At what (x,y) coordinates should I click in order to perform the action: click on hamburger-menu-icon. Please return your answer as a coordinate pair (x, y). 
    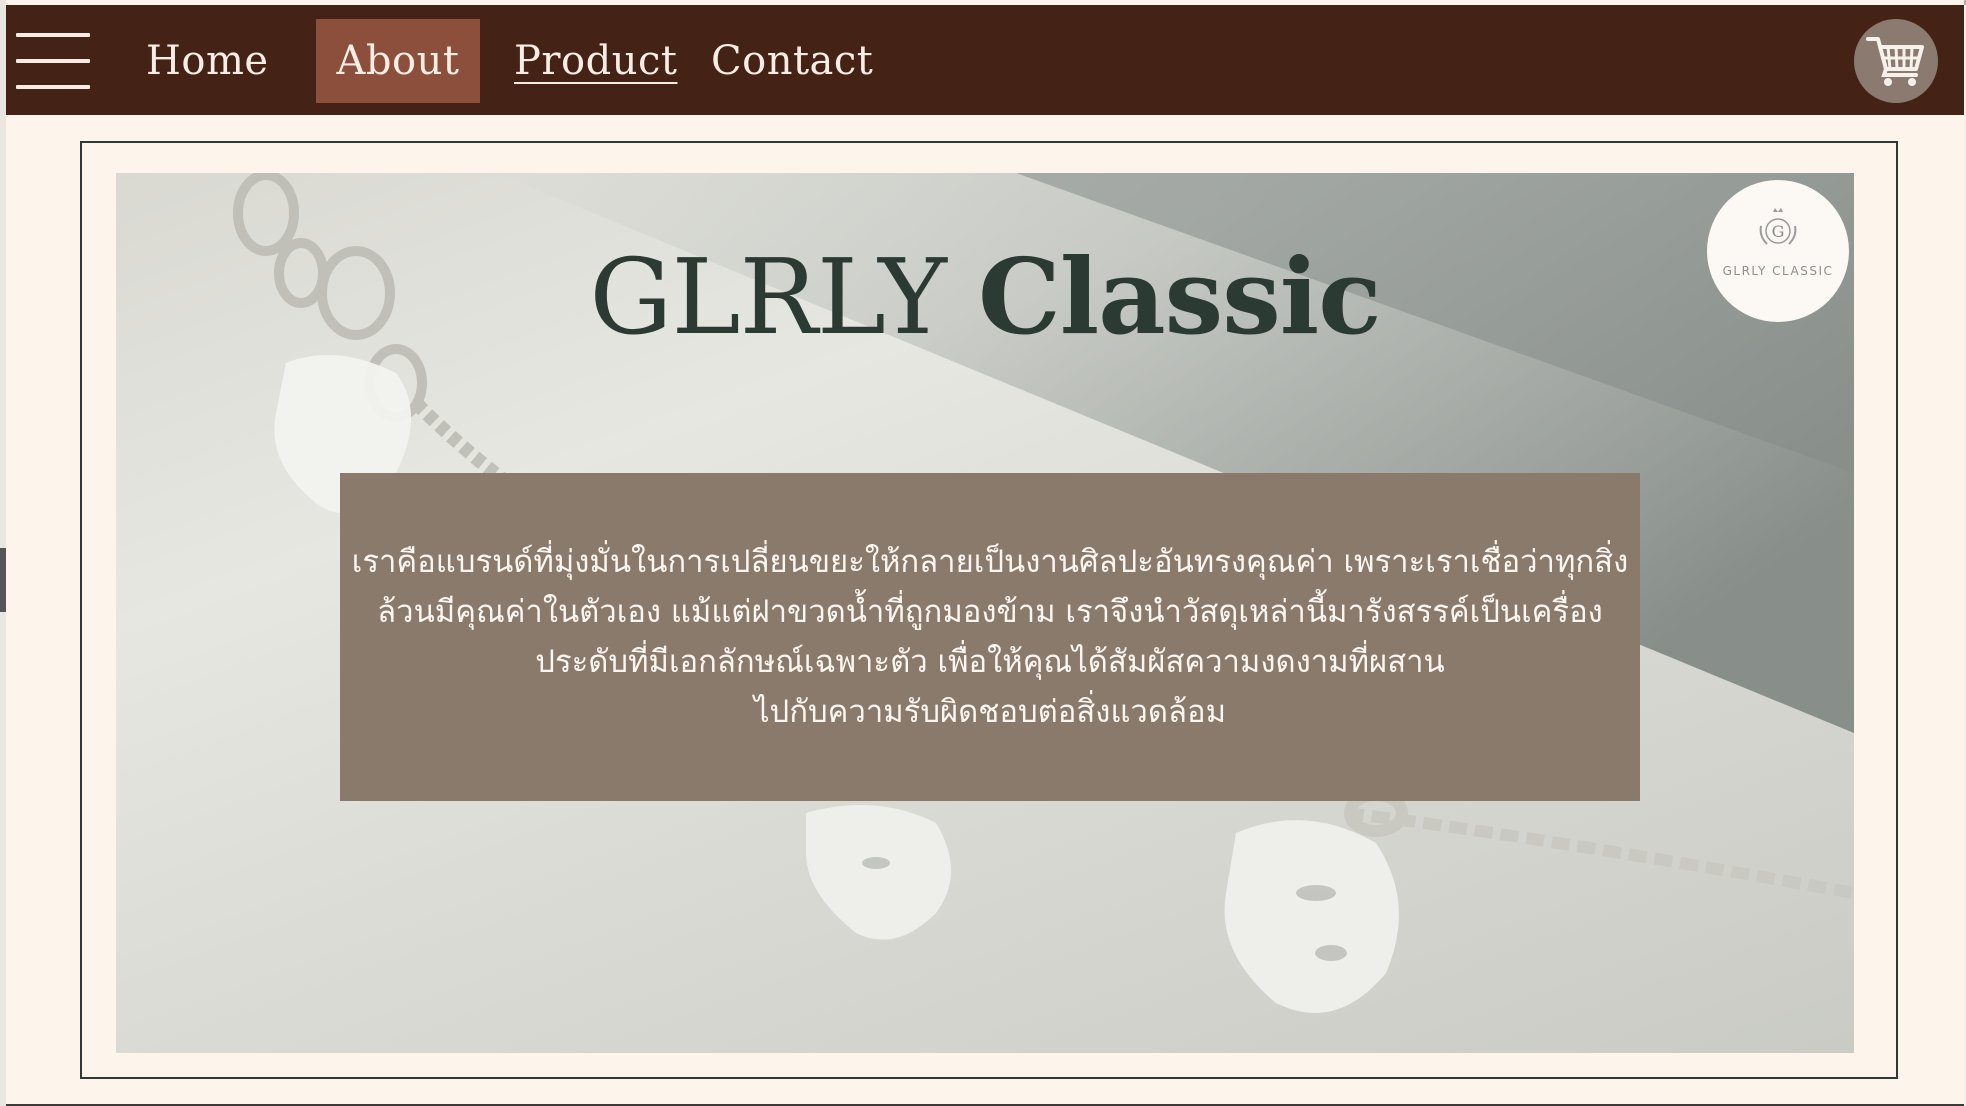
    Looking at the image, I should click on (53, 61).